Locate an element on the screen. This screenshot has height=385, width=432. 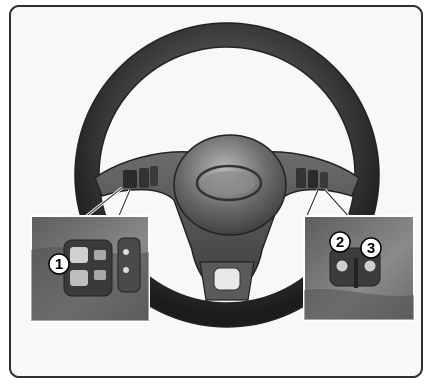
callout-3: 3 is located at coordinates (371, 248).